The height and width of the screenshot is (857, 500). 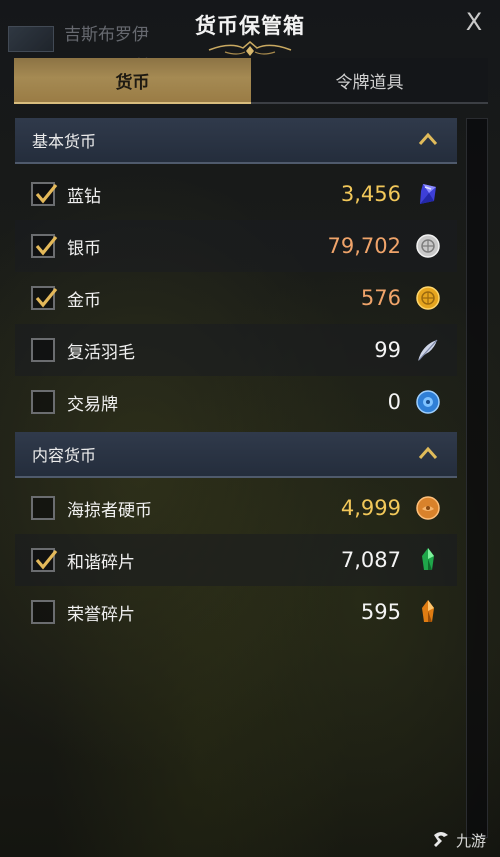 What do you see at coordinates (236, 298) in the screenshot?
I see `currency-row-gold-coin: 金币 576` at bounding box center [236, 298].